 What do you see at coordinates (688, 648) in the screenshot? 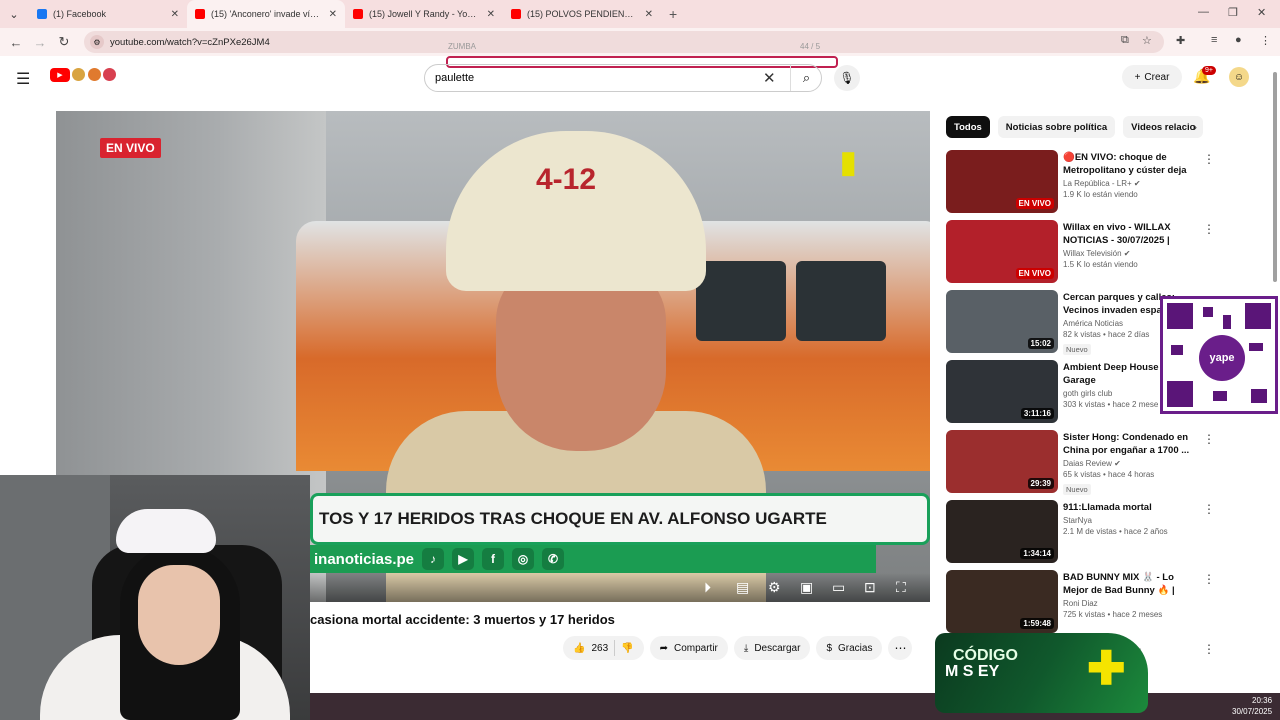
I see `share-button: ➦ Compartir` at bounding box center [688, 648].